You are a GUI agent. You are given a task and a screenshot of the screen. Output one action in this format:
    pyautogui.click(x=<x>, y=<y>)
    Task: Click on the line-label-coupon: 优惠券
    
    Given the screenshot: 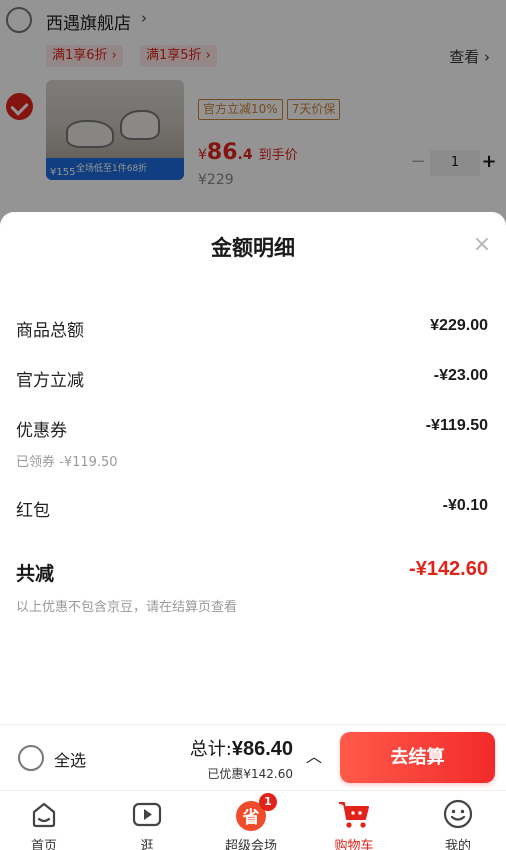 What is the action you would take?
    pyautogui.click(x=41, y=431)
    